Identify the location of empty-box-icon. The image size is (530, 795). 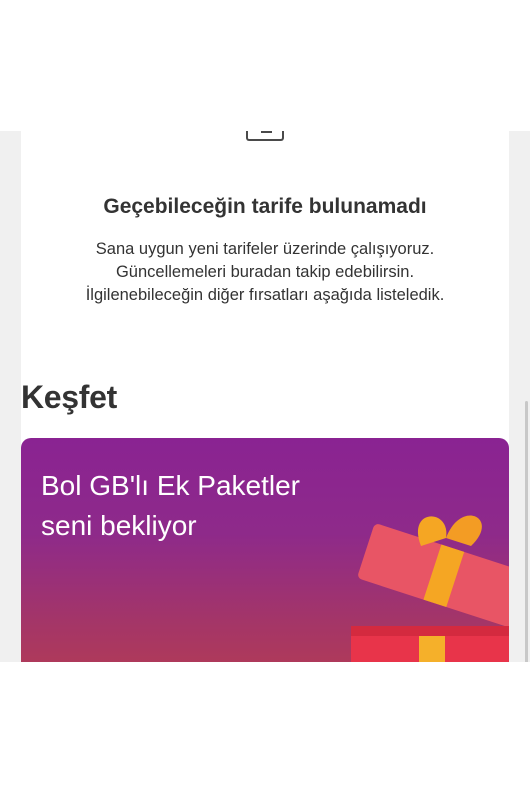
(265, 136).